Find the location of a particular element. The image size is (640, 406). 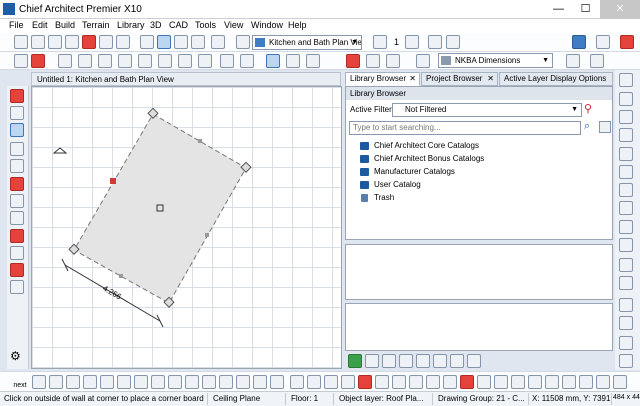

scale-icon is located at coordinates (626, 283).